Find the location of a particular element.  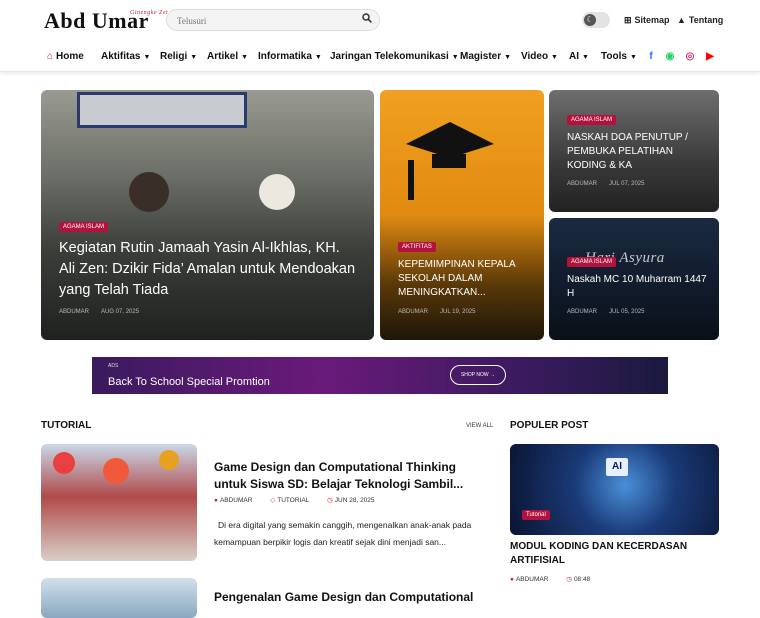

nav-item-aktifitas: Aktifitas ▼ is located at coordinates (125, 56).